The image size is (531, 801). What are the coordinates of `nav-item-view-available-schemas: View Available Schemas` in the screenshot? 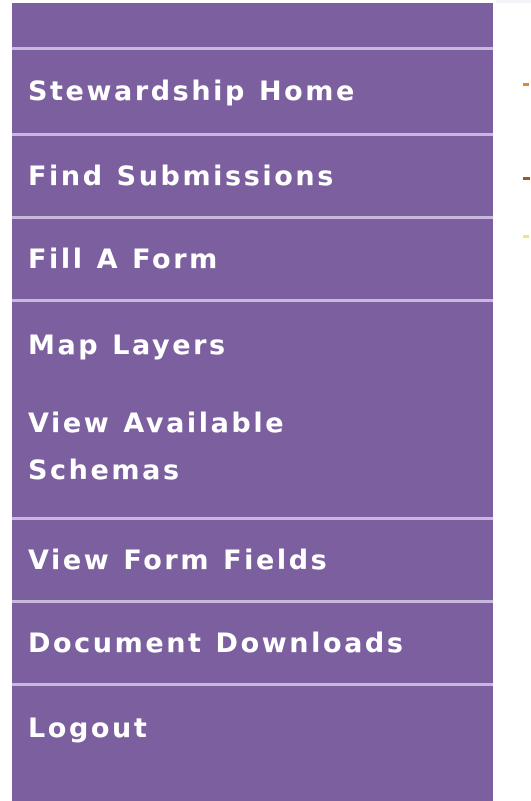 It's located at (192, 452).